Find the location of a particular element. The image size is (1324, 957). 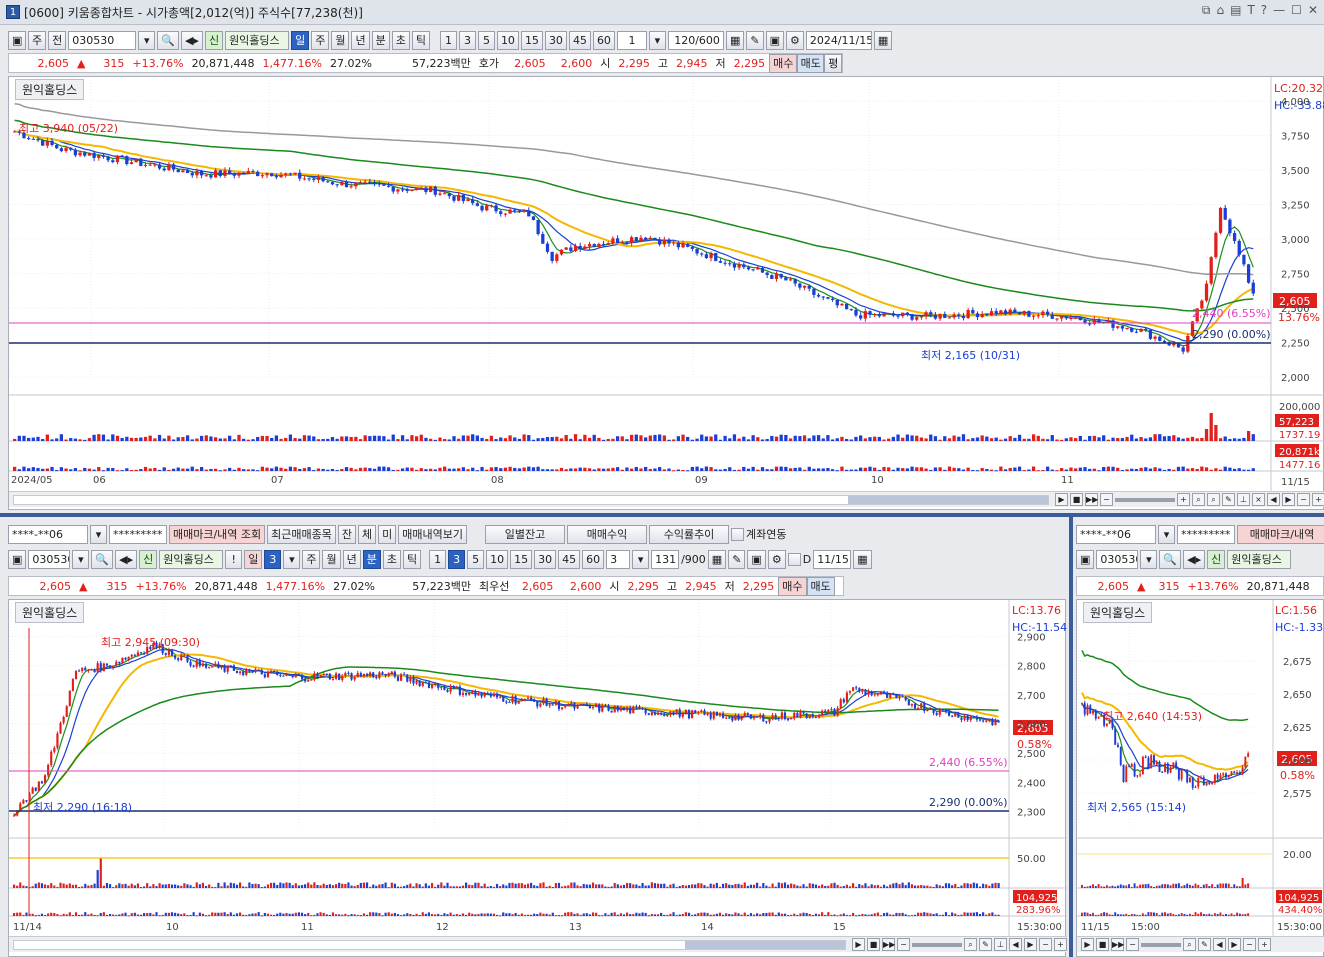

bl-period-month: 월 is located at coordinates (331, 559).